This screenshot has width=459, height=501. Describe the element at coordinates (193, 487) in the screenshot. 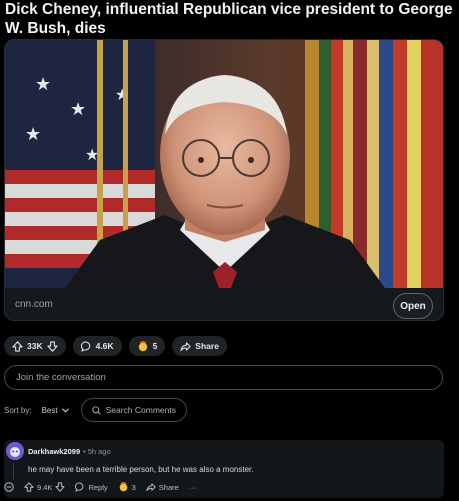

I see `more-options-button: ···` at that location.